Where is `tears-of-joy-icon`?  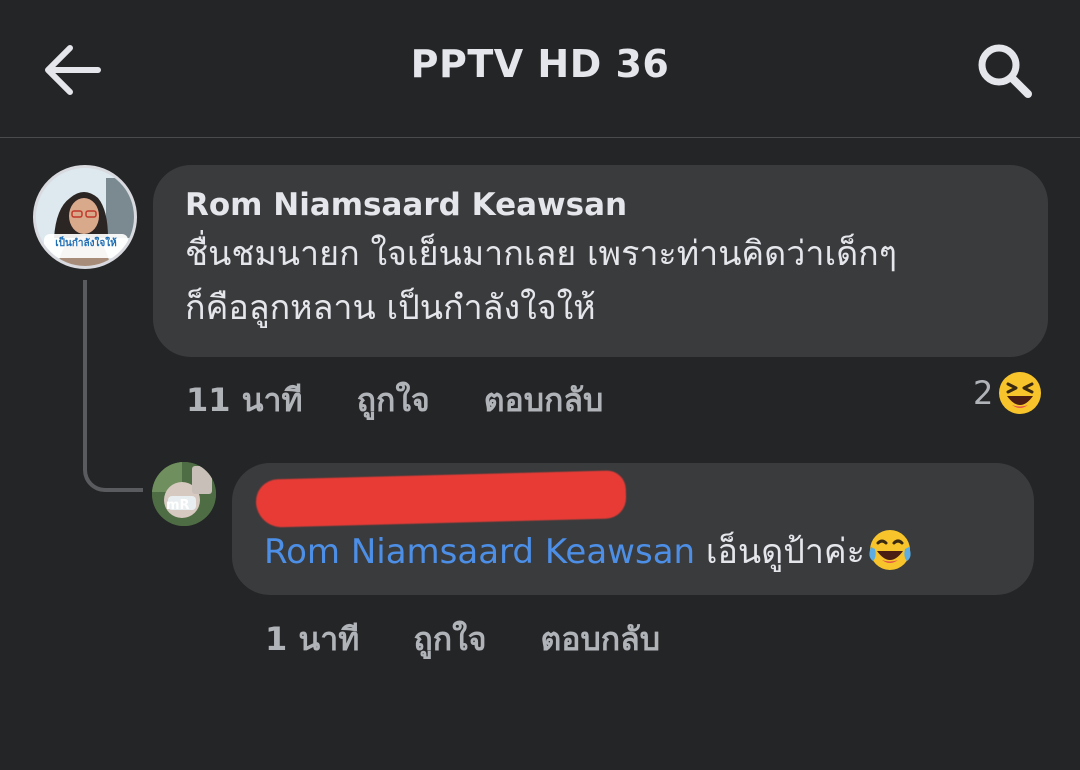
tears-of-joy-icon is located at coordinates (890, 549).